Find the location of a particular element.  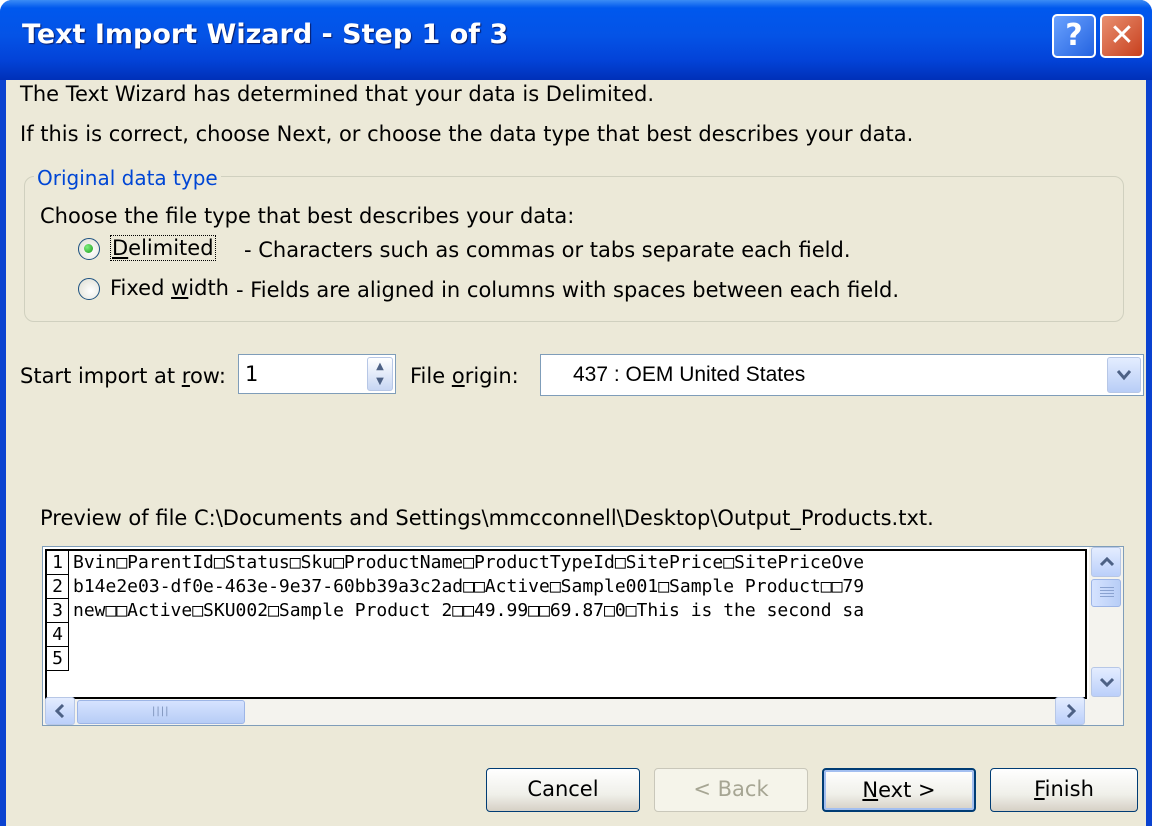

vertical-scrollbar is located at coordinates (1106, 623).